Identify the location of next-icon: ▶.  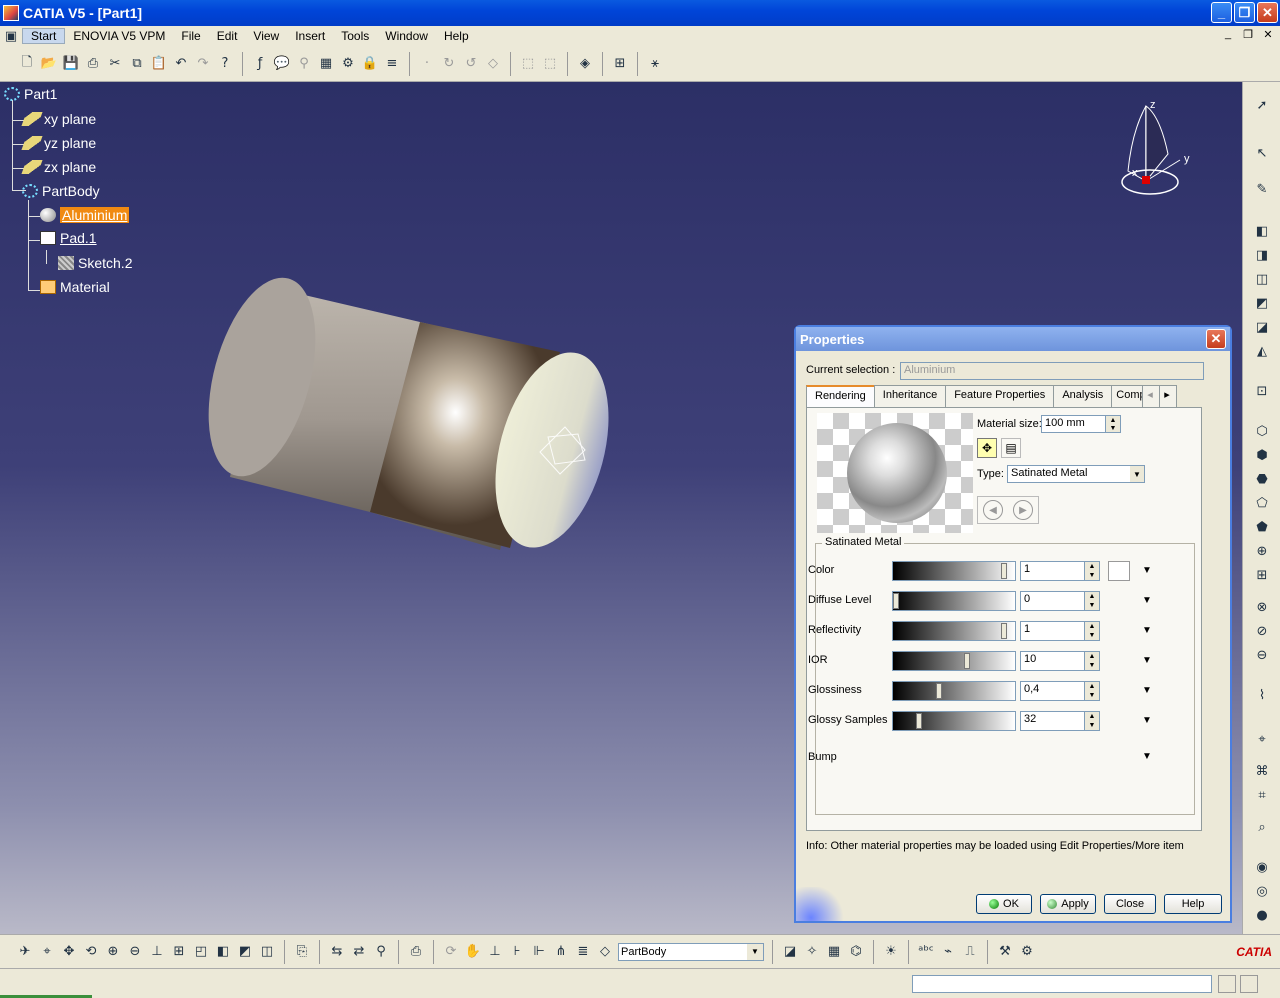
(1023, 510).